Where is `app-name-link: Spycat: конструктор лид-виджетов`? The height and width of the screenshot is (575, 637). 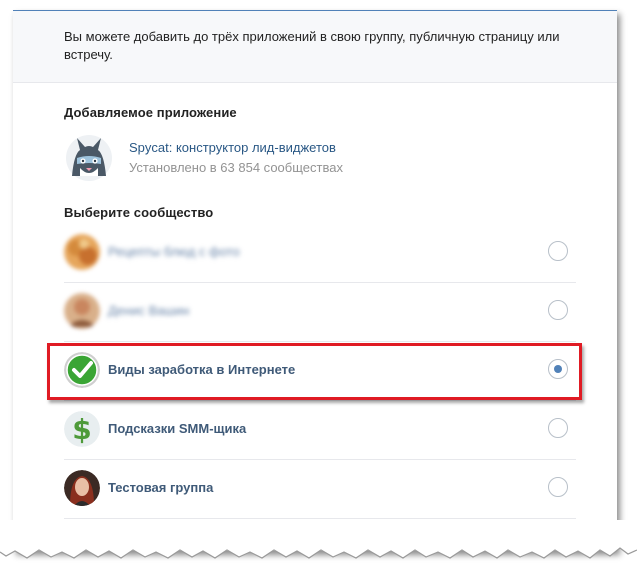
app-name-link: Spycat: конструктор лид-виджетов is located at coordinates (232, 147).